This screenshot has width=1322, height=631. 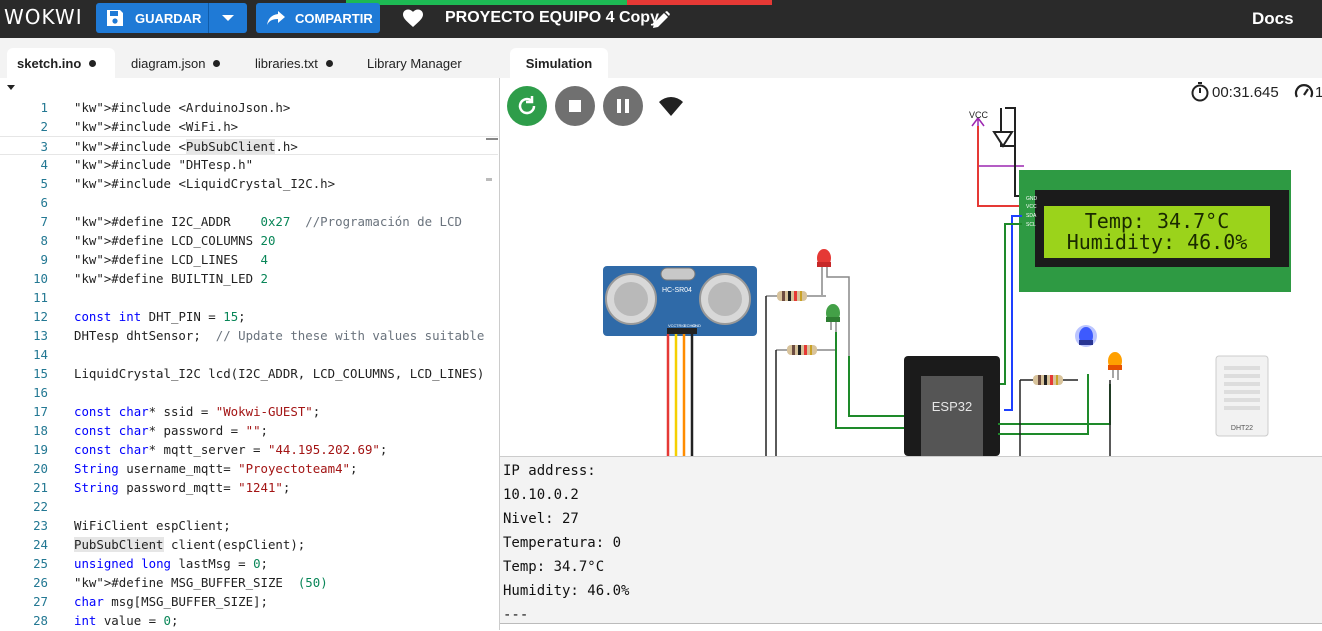 I want to click on tab-label: sketch.ino, so click(x=49, y=63).